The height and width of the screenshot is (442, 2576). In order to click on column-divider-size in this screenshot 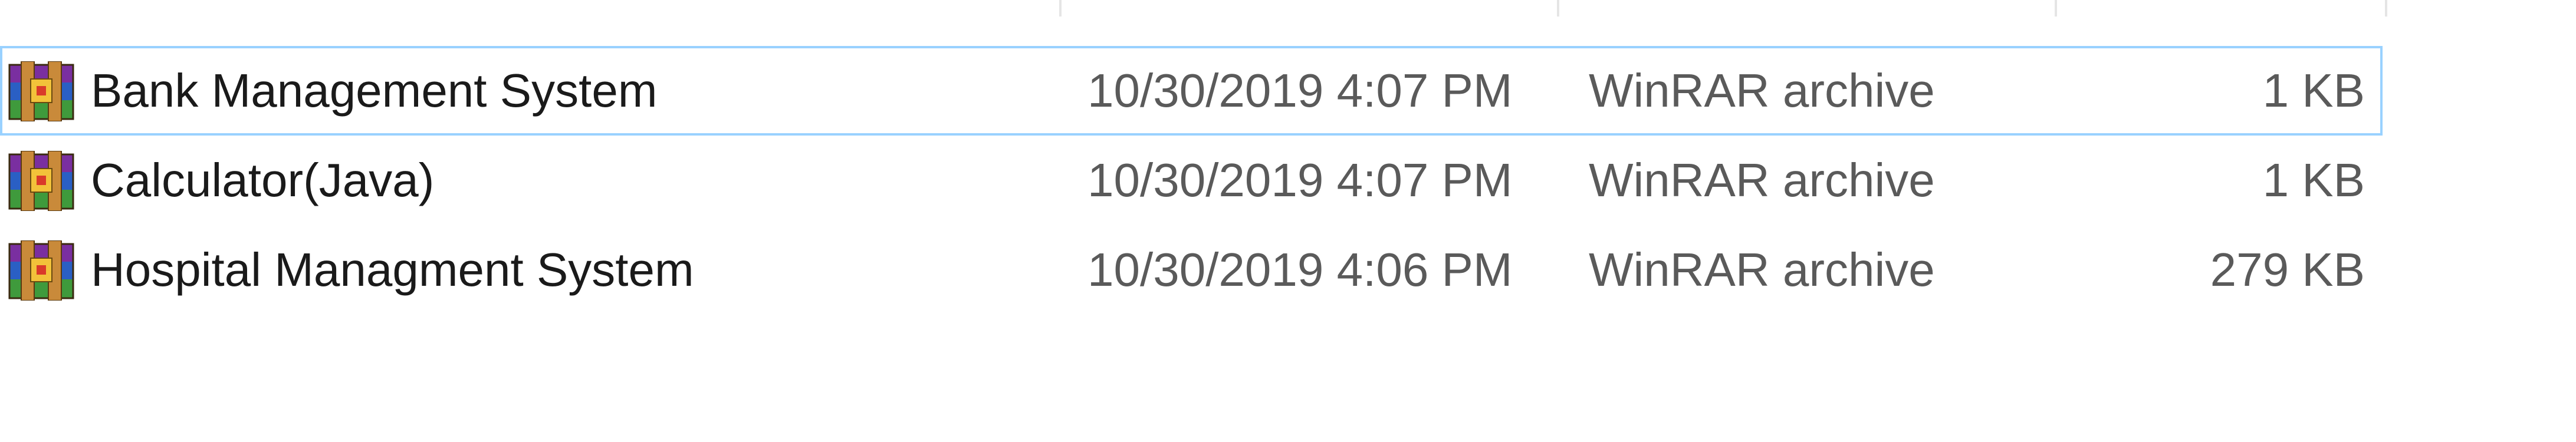, I will do `click(2386, 8)`.